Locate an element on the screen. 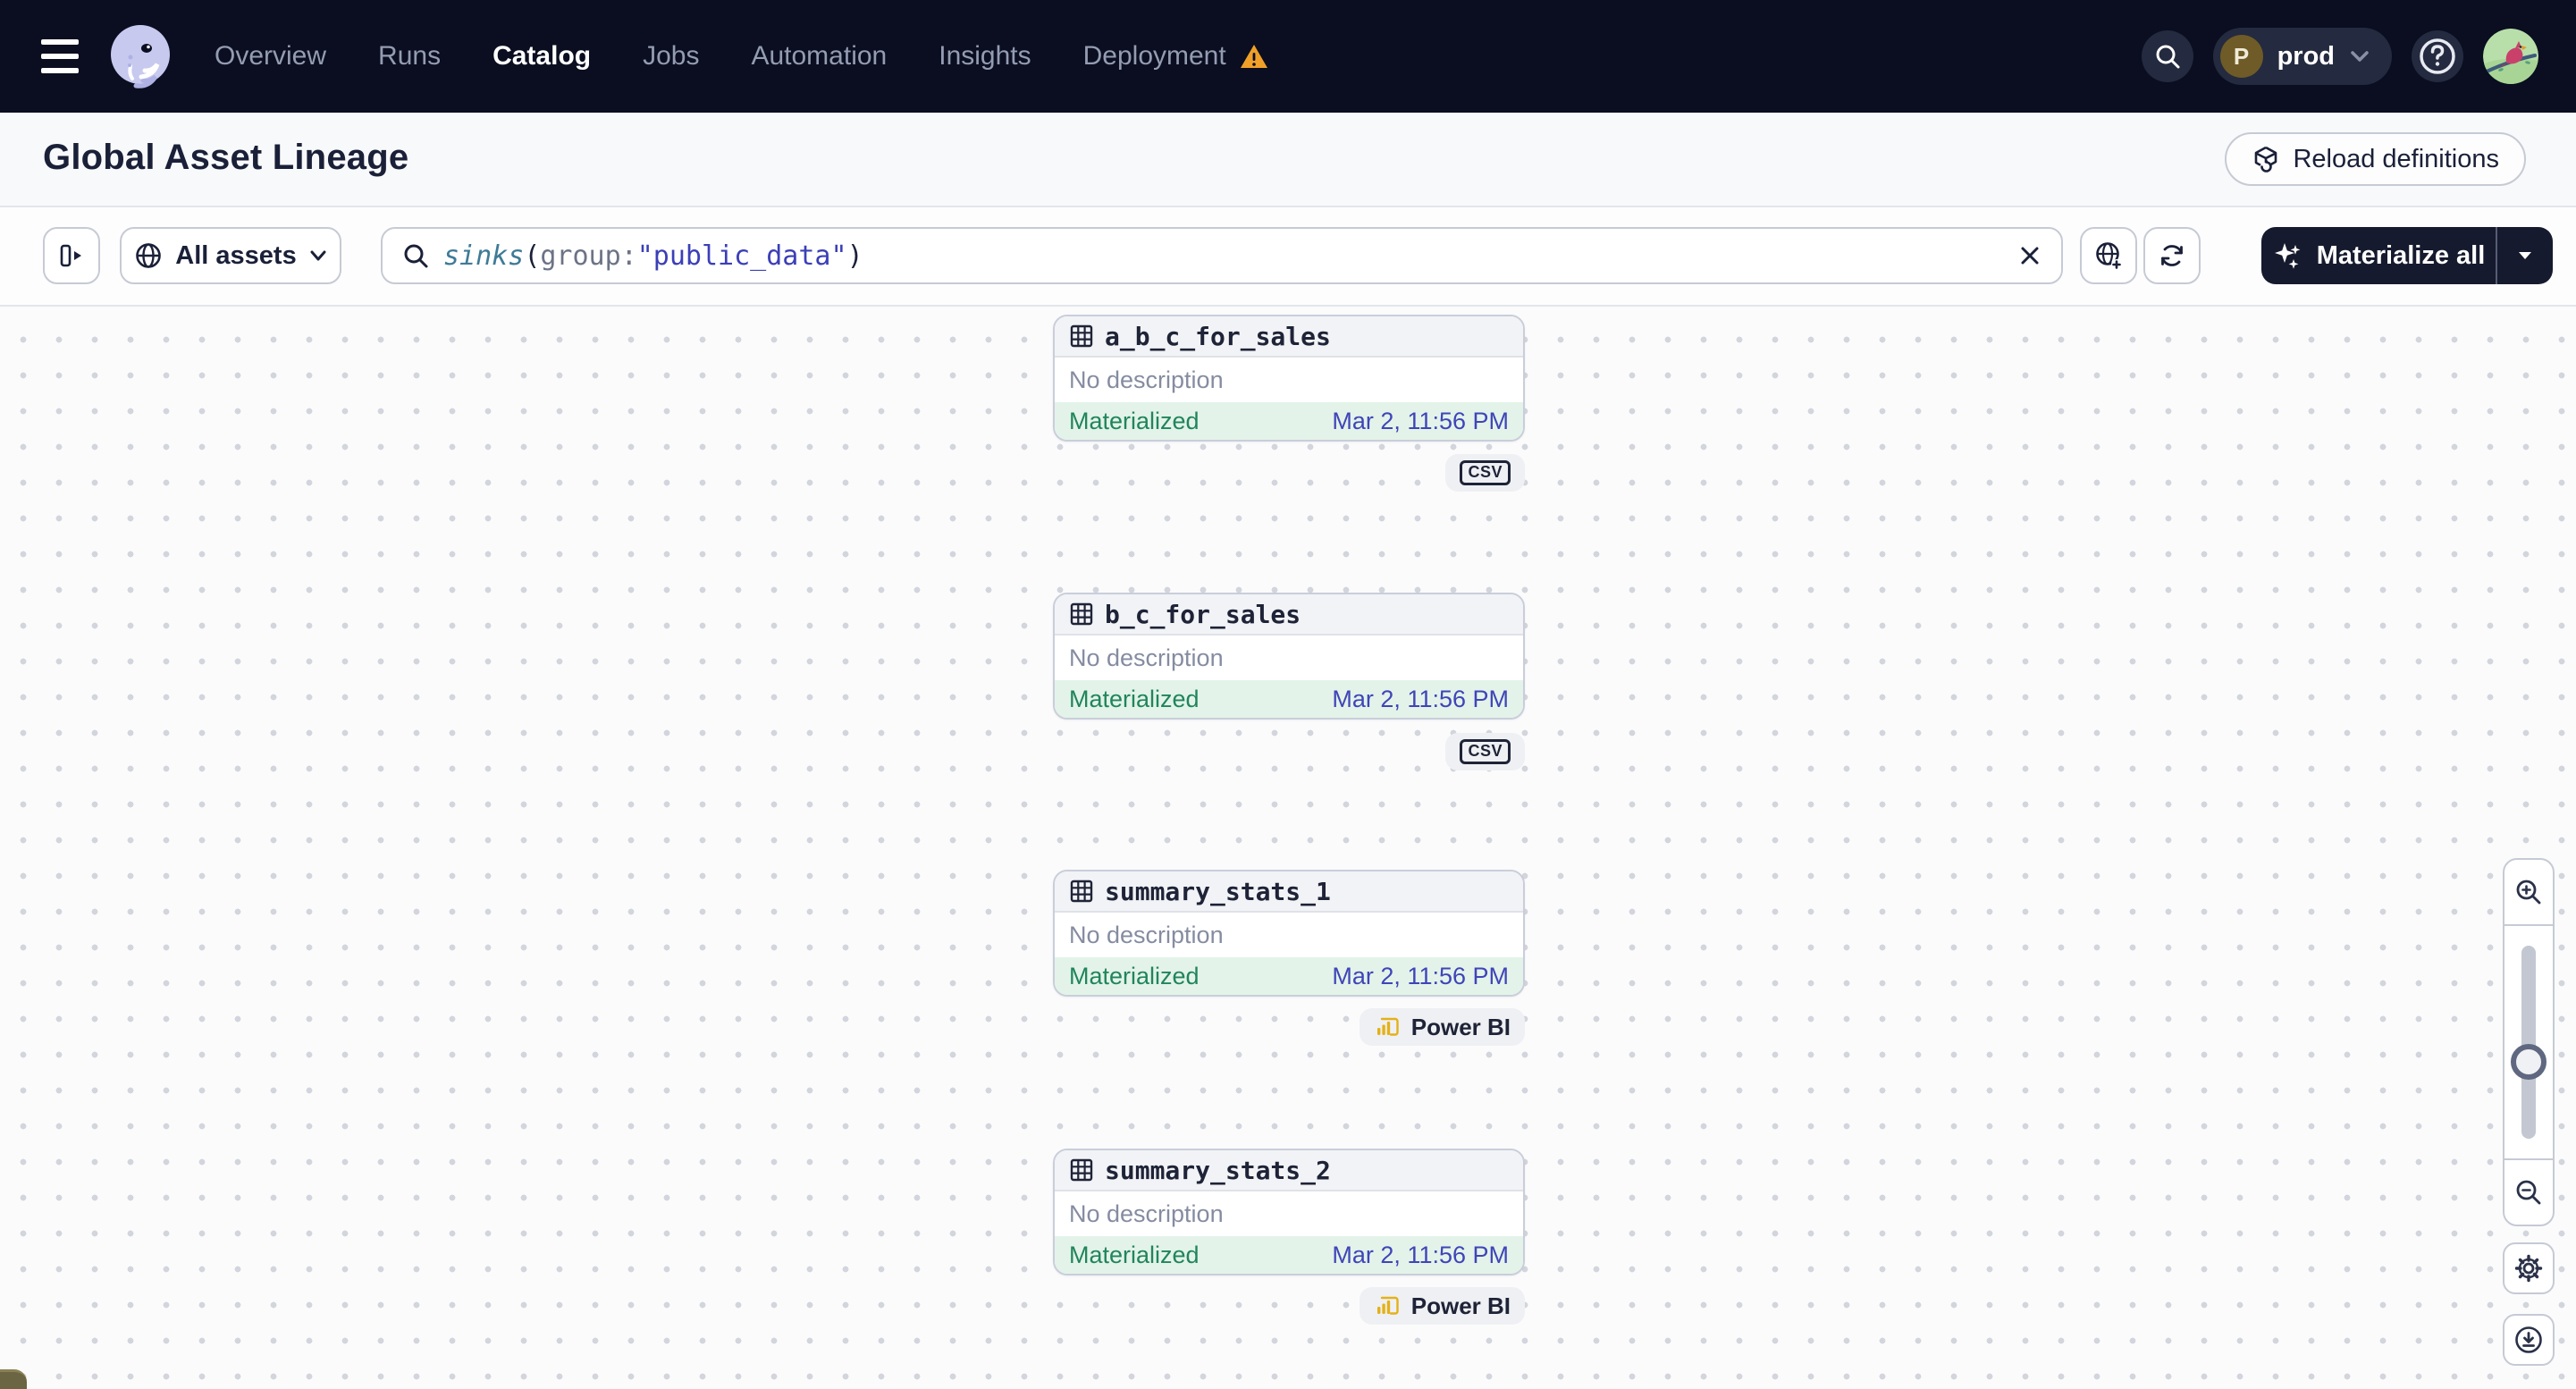 The height and width of the screenshot is (1389, 2576). powerbi-icon is located at coordinates (1388, 1305).